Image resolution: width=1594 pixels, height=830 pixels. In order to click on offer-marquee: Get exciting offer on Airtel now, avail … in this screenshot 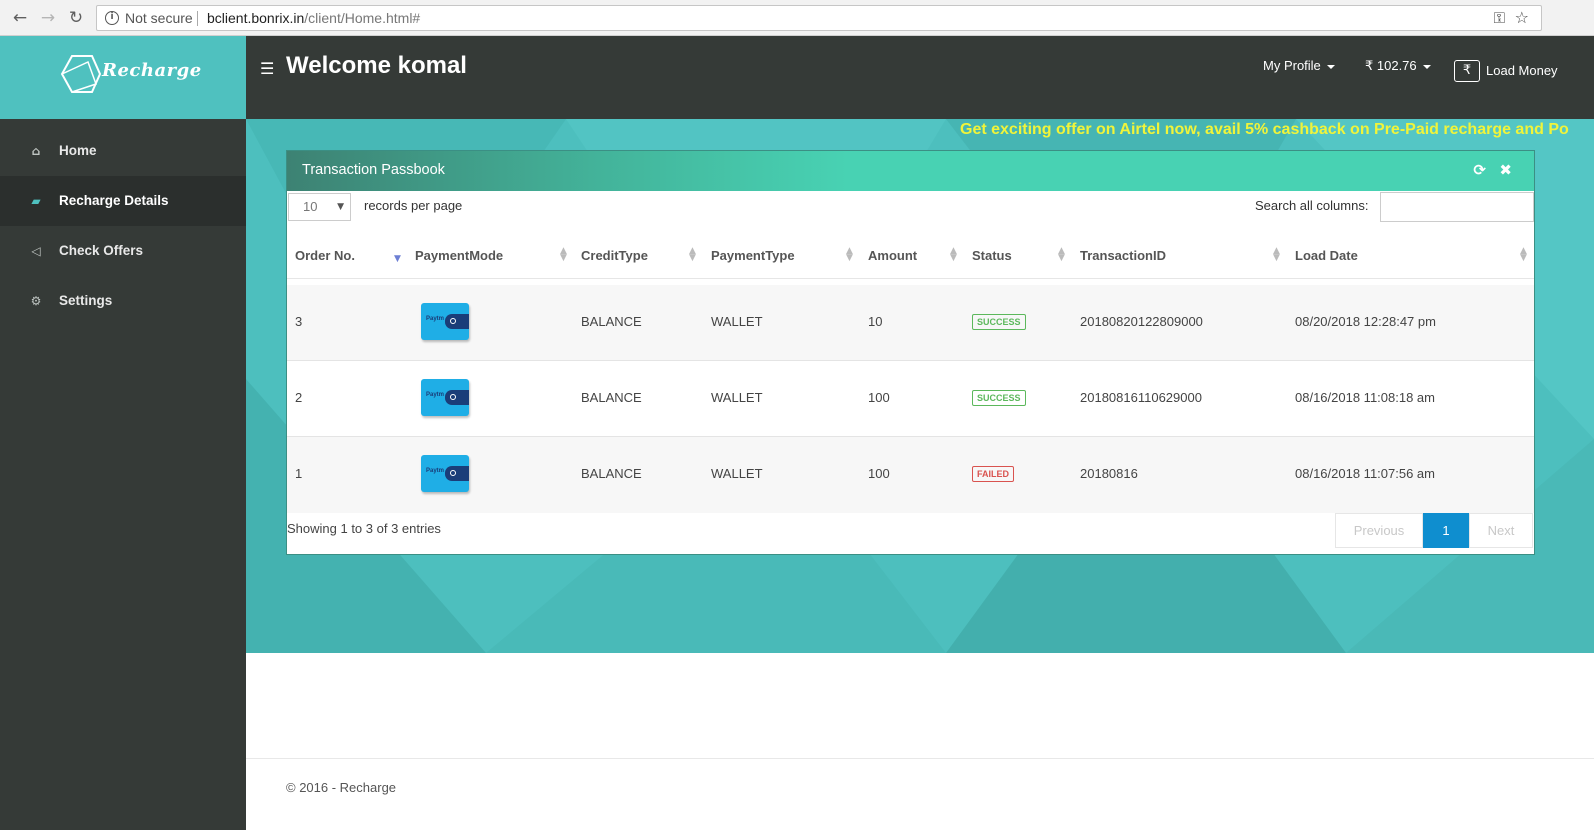, I will do `click(1270, 130)`.